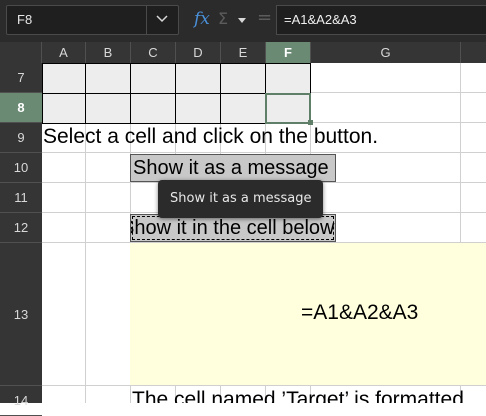  I want to click on cell-e8, so click(243, 108).